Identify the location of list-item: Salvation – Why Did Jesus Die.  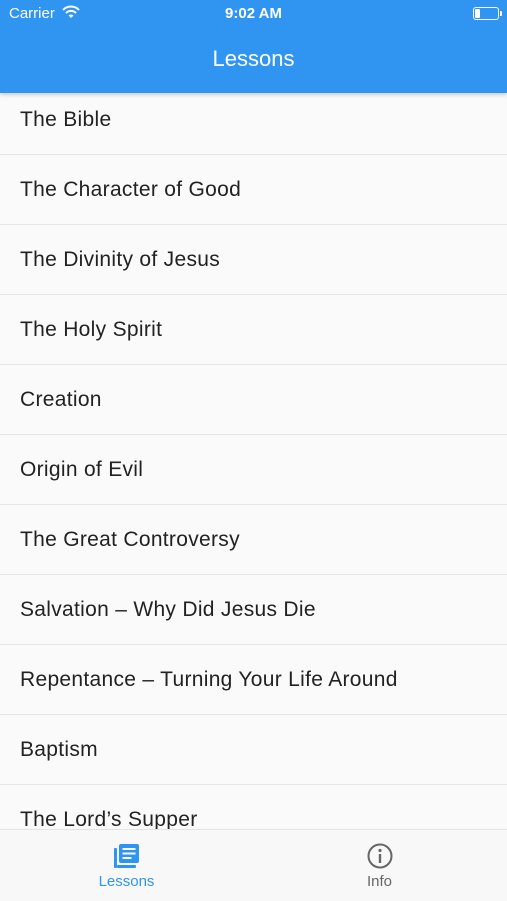
(253, 610).